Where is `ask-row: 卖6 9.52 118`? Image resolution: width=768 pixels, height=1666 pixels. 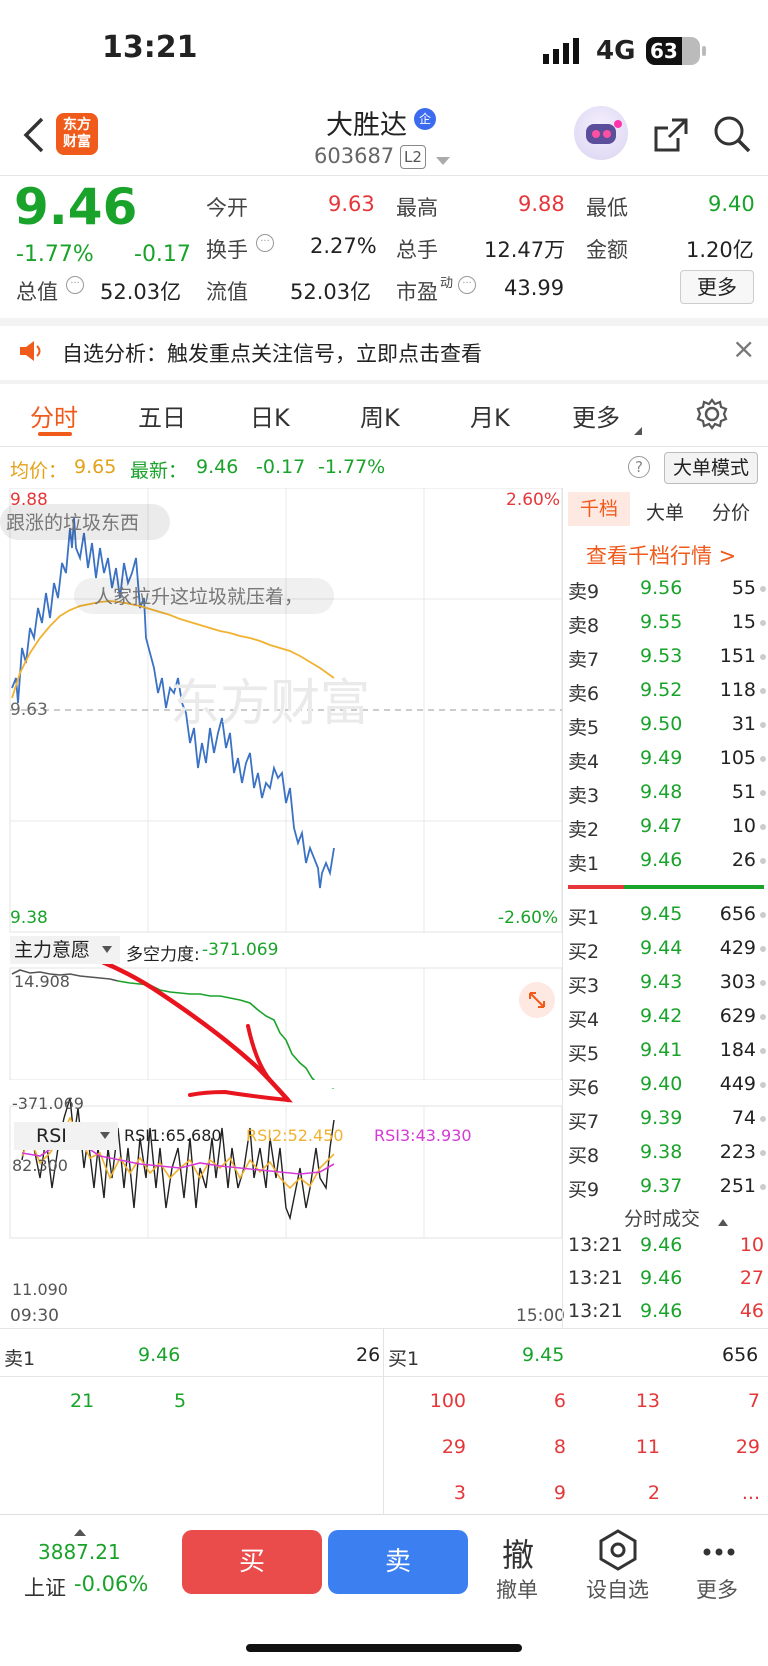
ask-row: 卖6 9.52 118 is located at coordinates (667, 691).